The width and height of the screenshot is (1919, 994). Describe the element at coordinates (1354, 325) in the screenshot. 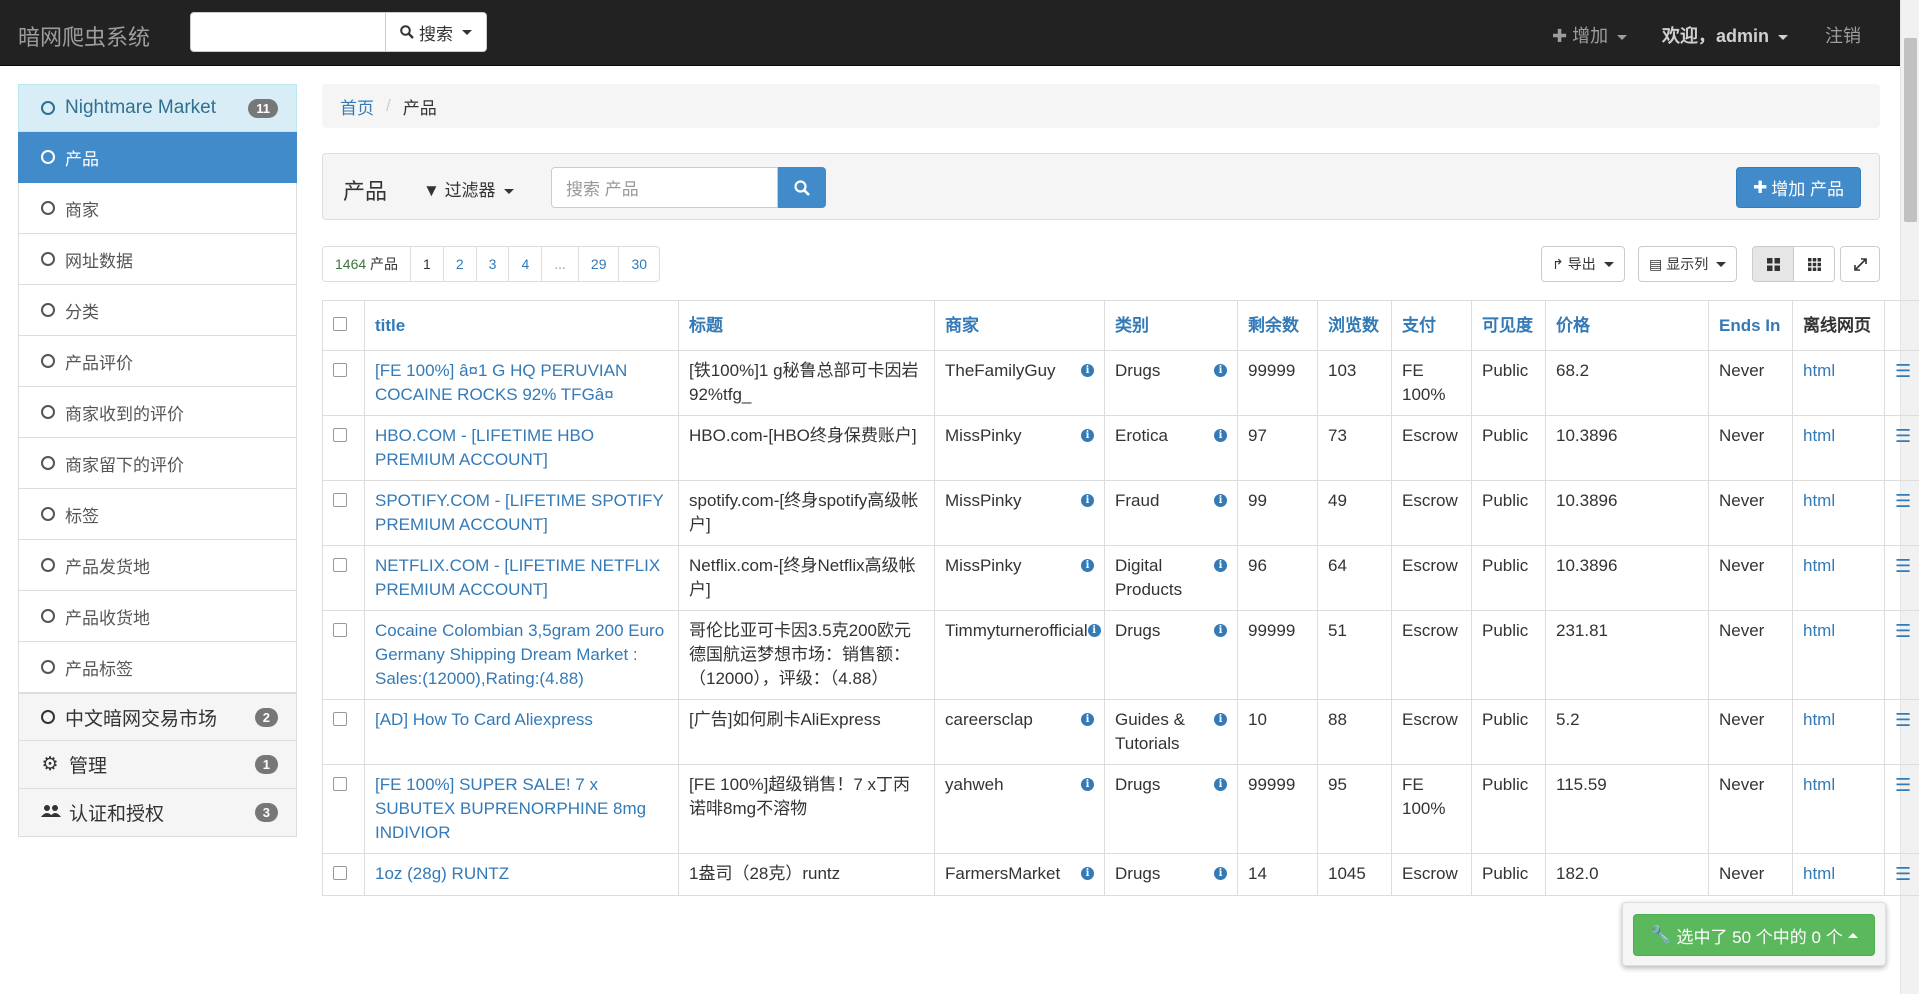

I see `column-header-views: 浏览数` at that location.